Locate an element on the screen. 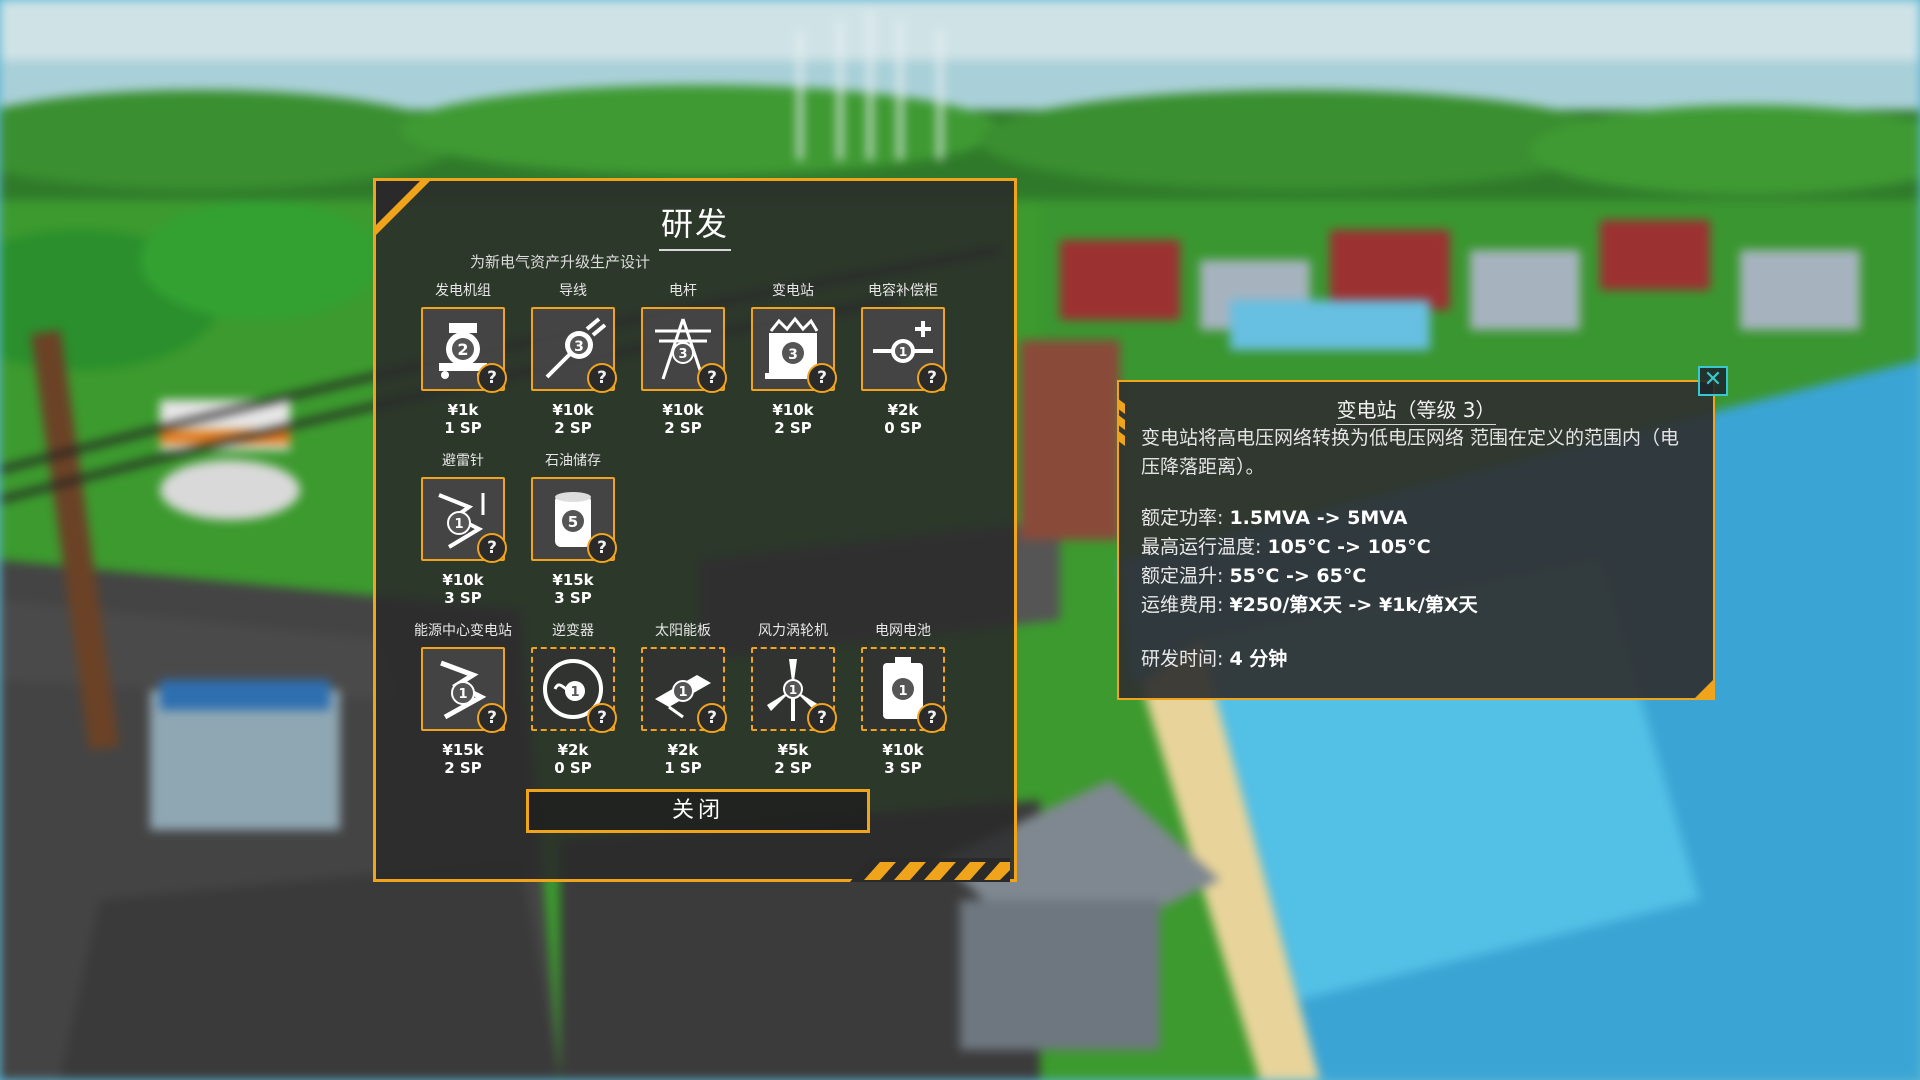  item-label: 电容补偿柜 is located at coordinates (903, 291).